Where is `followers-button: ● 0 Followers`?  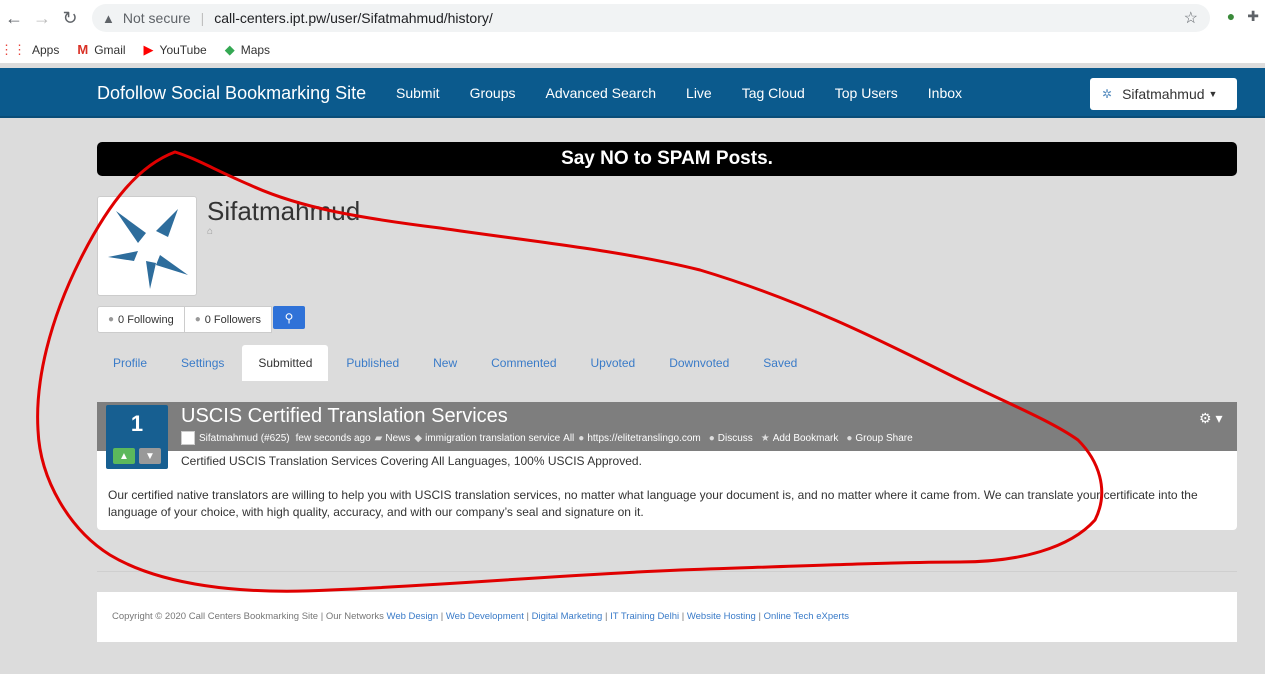
followers-button: ● 0 Followers is located at coordinates (228, 319).